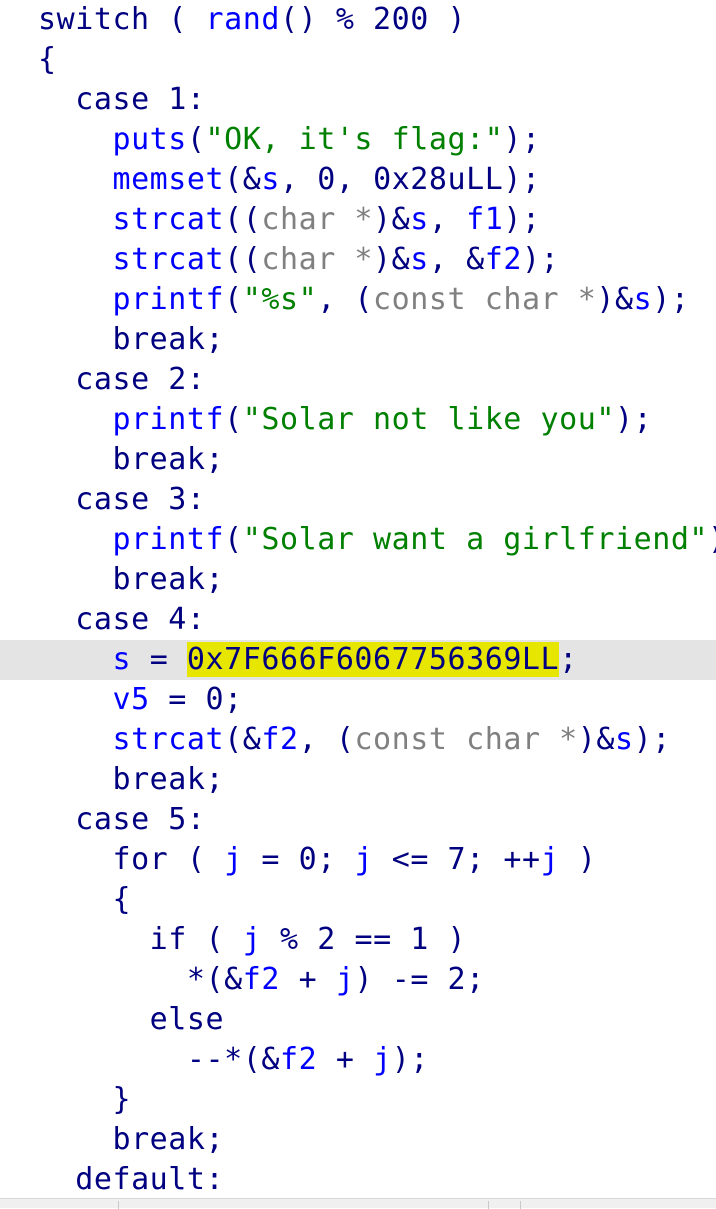  Describe the element at coordinates (401, 19) in the screenshot. I see `number-token: 200` at that location.